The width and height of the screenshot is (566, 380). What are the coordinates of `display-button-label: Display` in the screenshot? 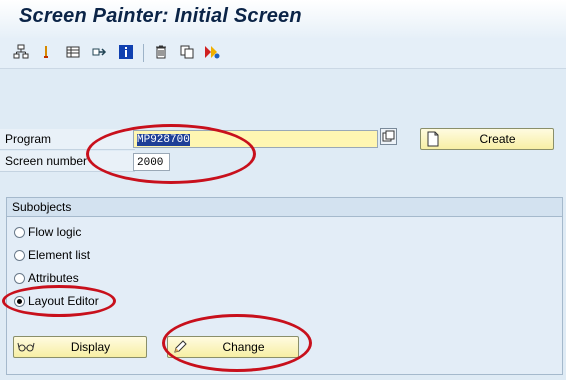 It's located at (90, 347).